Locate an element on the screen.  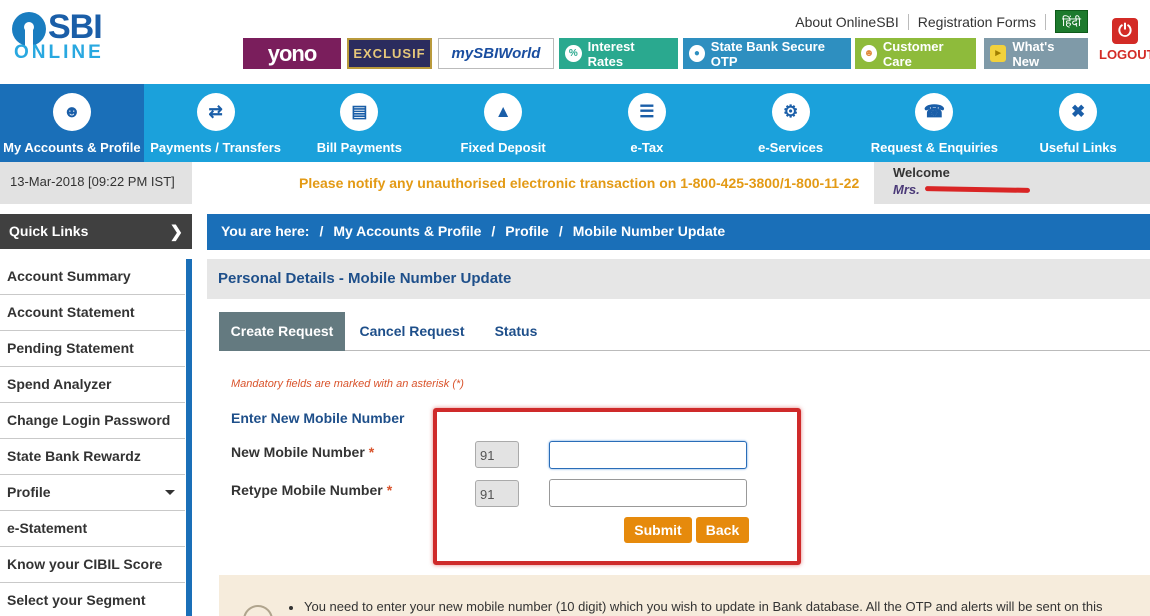
divider is located at coordinates (1046, 21).